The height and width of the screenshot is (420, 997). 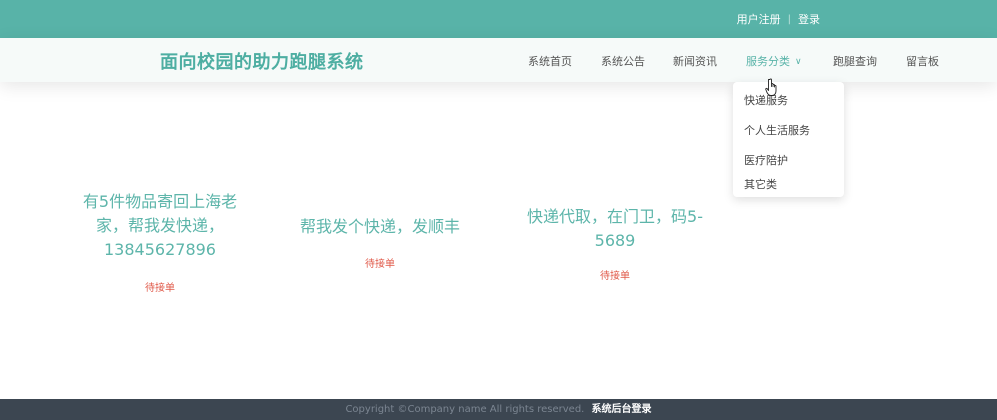 I want to click on errand-card-title-line: 家，帮我发快递，, so click(x=159, y=225).